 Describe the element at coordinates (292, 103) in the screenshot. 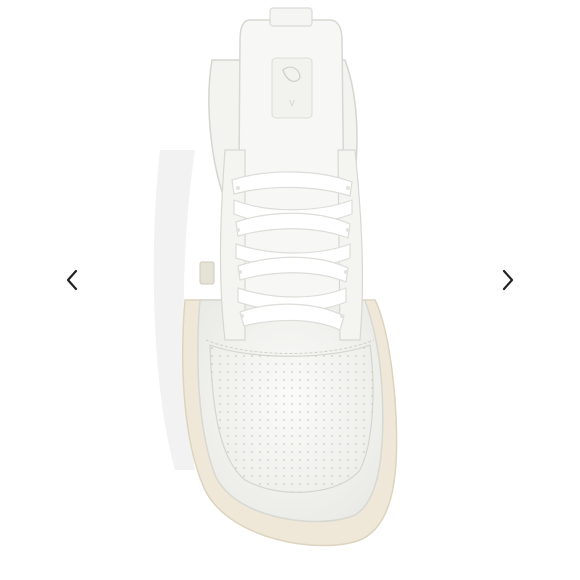

I see `svg-text: V` at that location.